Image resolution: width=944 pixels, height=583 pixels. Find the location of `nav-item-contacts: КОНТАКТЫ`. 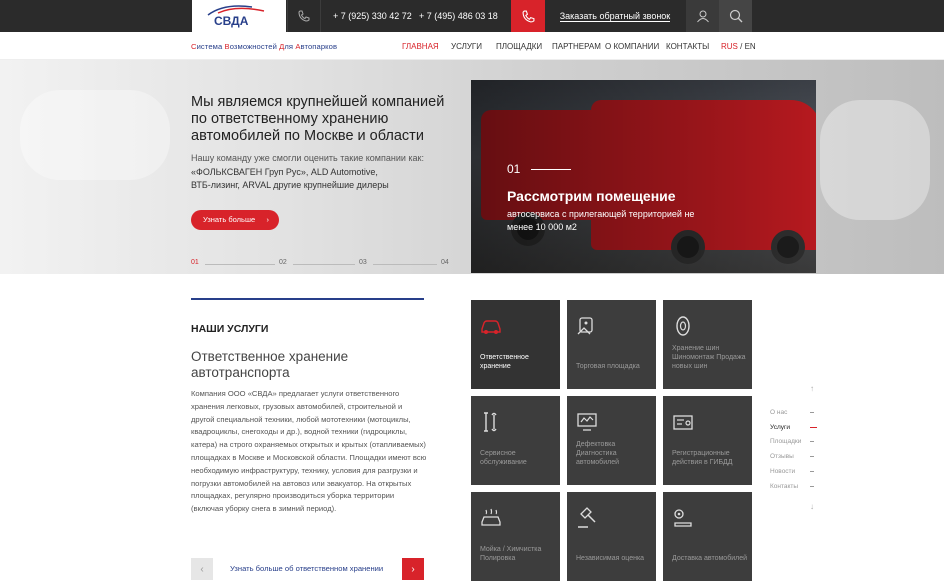

nav-item-contacts: КОНТАКТЫ is located at coordinates (687, 46).